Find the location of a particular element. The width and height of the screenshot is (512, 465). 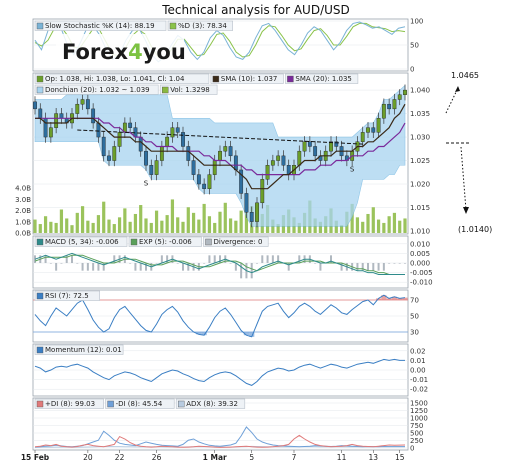

x-tick-label: 13 is located at coordinates (374, 457).